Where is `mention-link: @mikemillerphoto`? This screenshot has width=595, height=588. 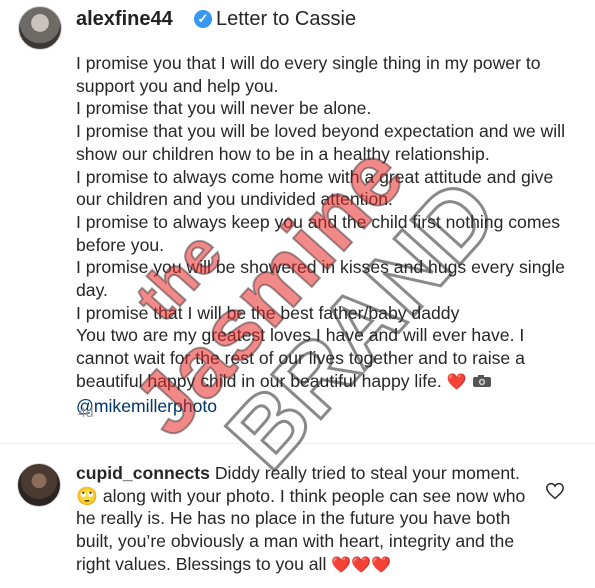
mention-link: @mikemillerphoto is located at coordinates (146, 406).